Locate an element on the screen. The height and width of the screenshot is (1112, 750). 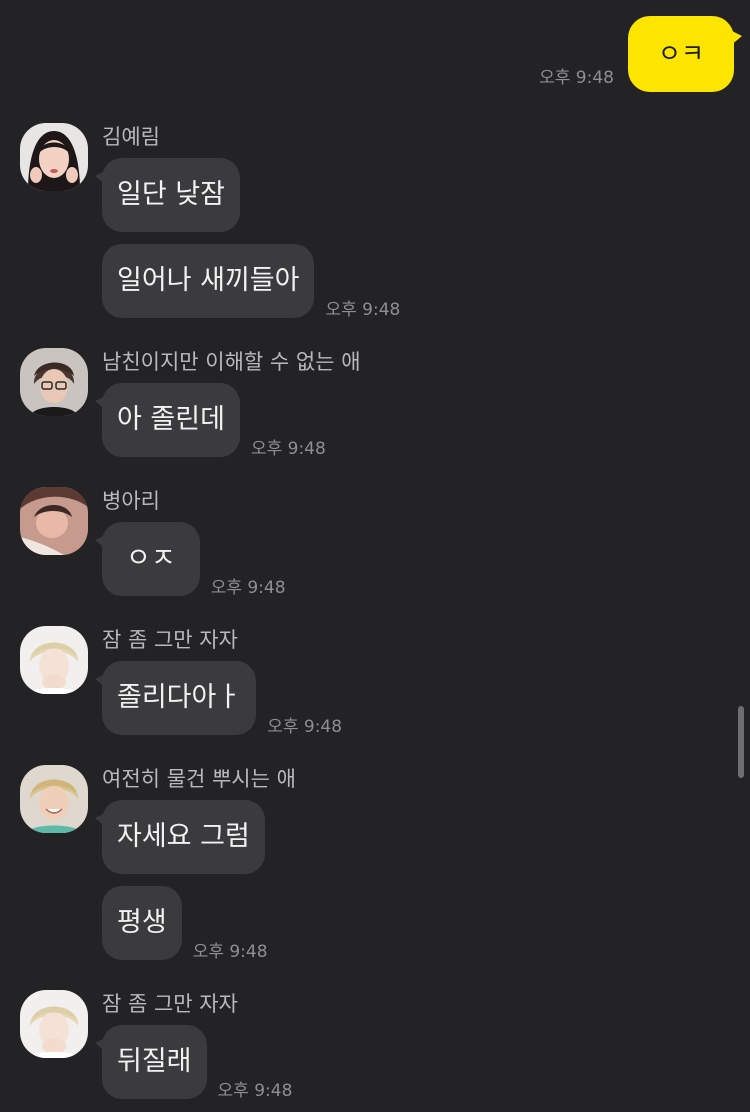
message-row: 졸리다아ㅏ 오후 9:48 is located at coordinates (218, 699).